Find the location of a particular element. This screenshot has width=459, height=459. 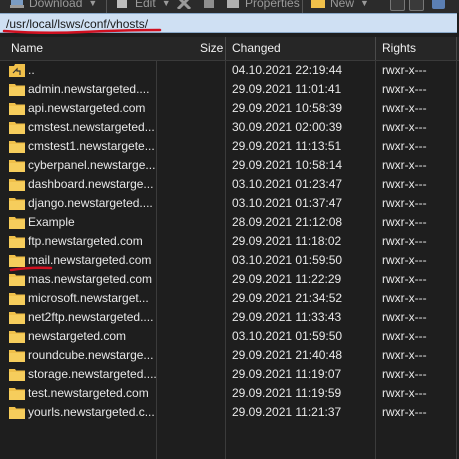

new-label: New is located at coordinates (342, 5).